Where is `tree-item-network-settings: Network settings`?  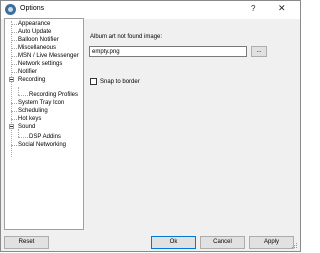
tree-item-network-settings: Network settings is located at coordinates (40, 64).